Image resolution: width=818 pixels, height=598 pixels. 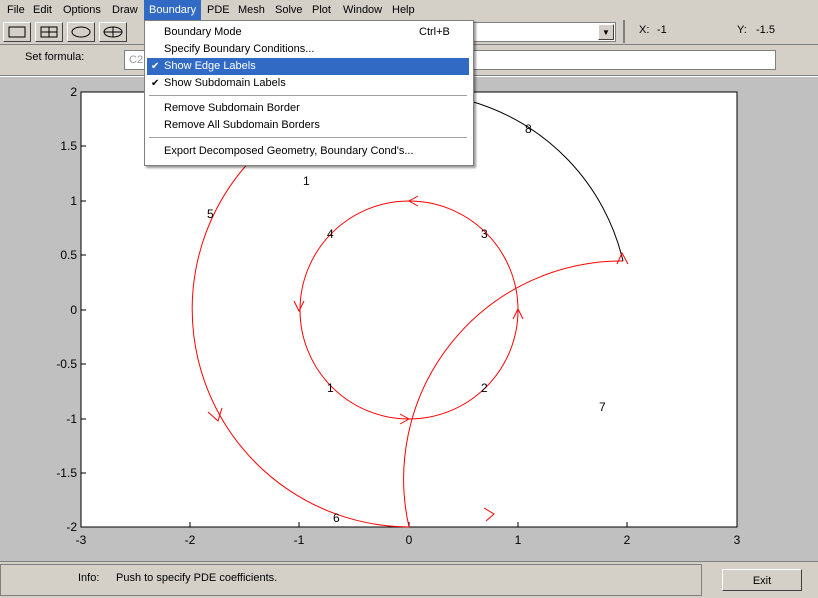 What do you see at coordinates (66, 364) in the screenshot?
I see `y-tick-label: -0.5` at bounding box center [66, 364].